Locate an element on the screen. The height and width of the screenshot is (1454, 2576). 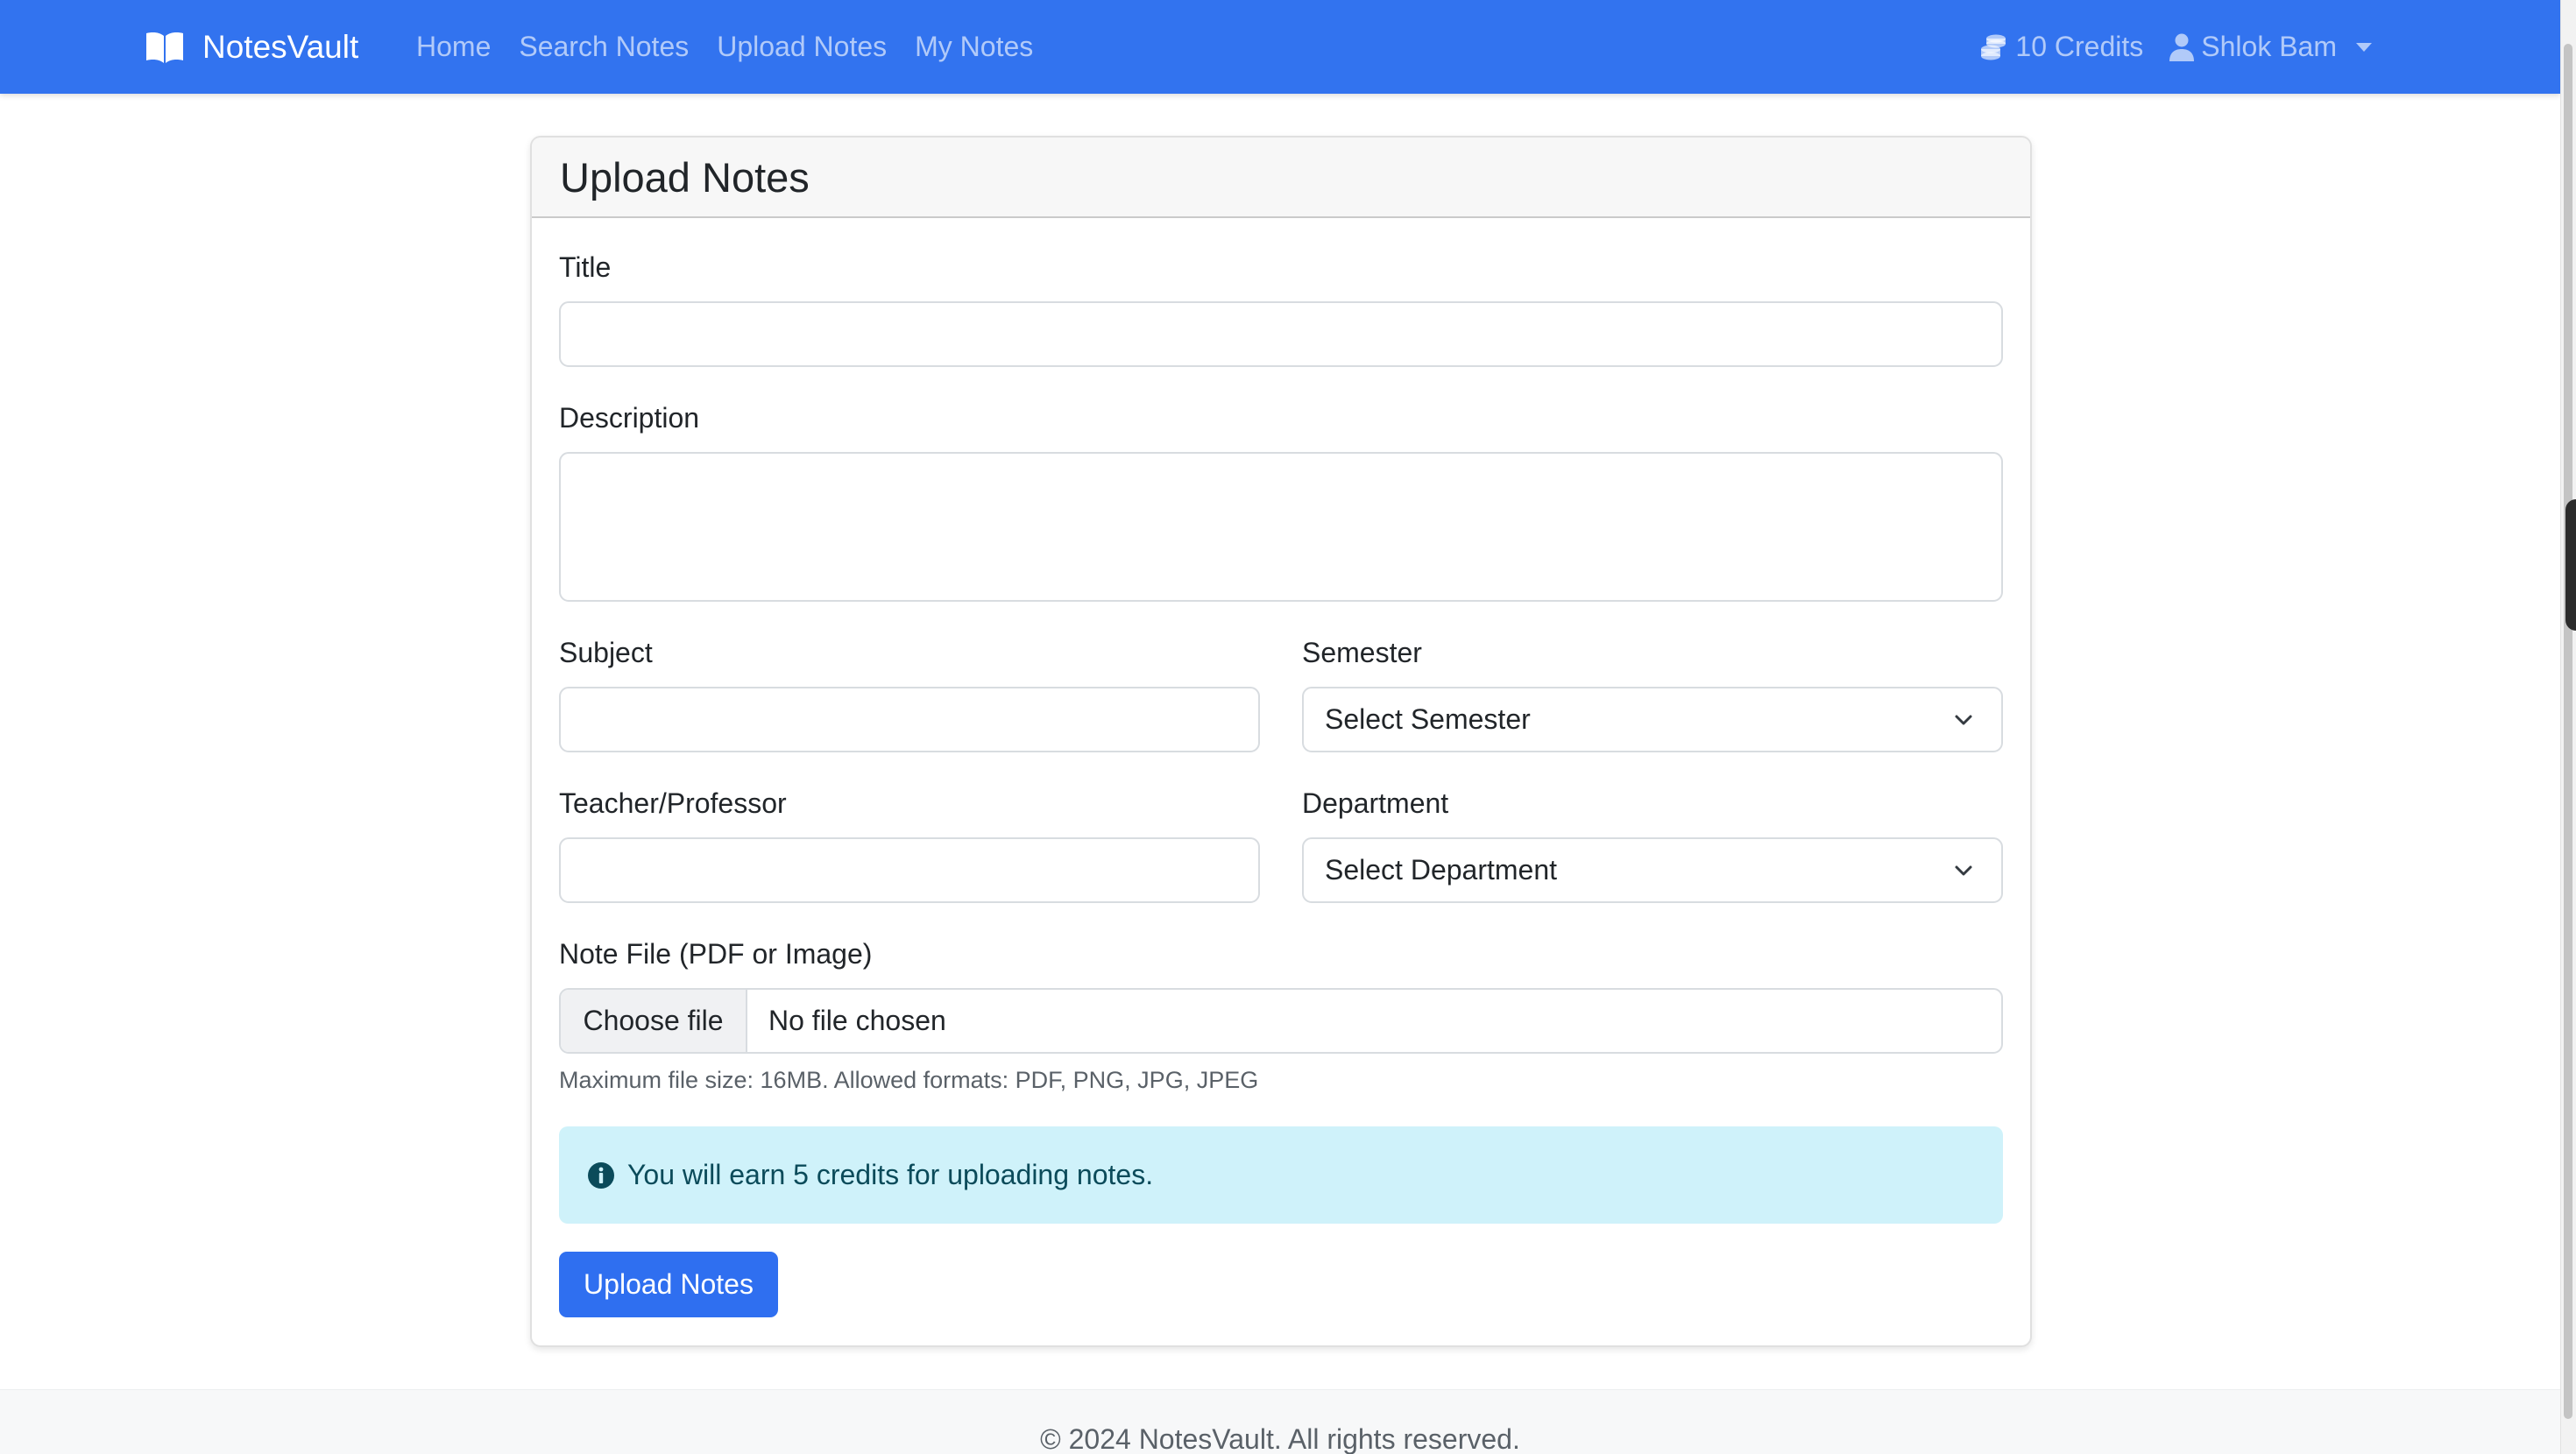
page-title: Upload Notes is located at coordinates (685, 177).